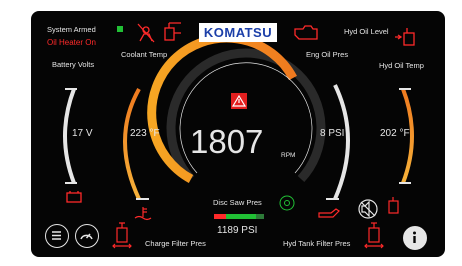 The height and width of the screenshot is (266, 462). Describe the element at coordinates (395, 133) in the screenshot. I see `hyd-temp-value: 202 °F` at that location.